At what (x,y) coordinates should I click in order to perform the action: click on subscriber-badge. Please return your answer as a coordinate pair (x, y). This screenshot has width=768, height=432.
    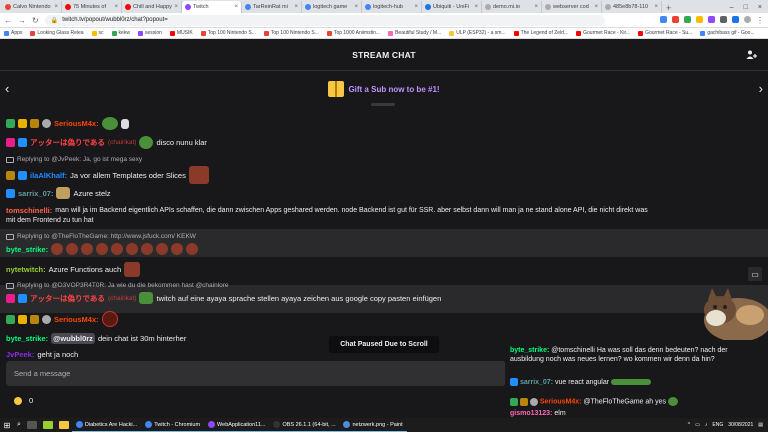
    Looking at the image, I should click on (10, 193).